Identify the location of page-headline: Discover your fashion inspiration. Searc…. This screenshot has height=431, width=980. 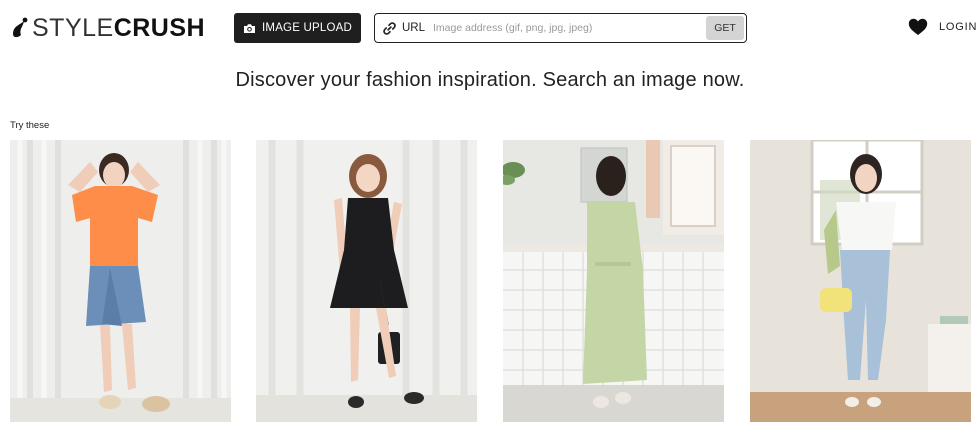
(490, 80).